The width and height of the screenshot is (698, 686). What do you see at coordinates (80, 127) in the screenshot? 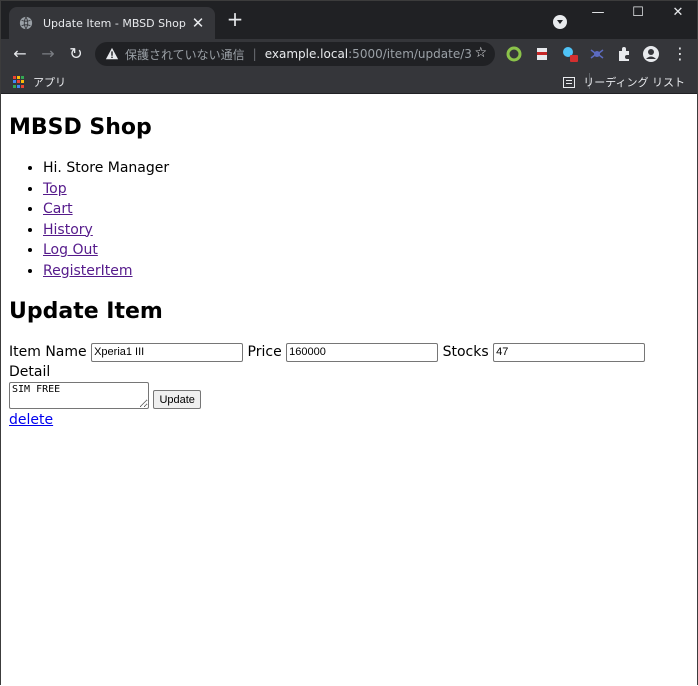
I see `site-title: MBSD Shop` at bounding box center [80, 127].